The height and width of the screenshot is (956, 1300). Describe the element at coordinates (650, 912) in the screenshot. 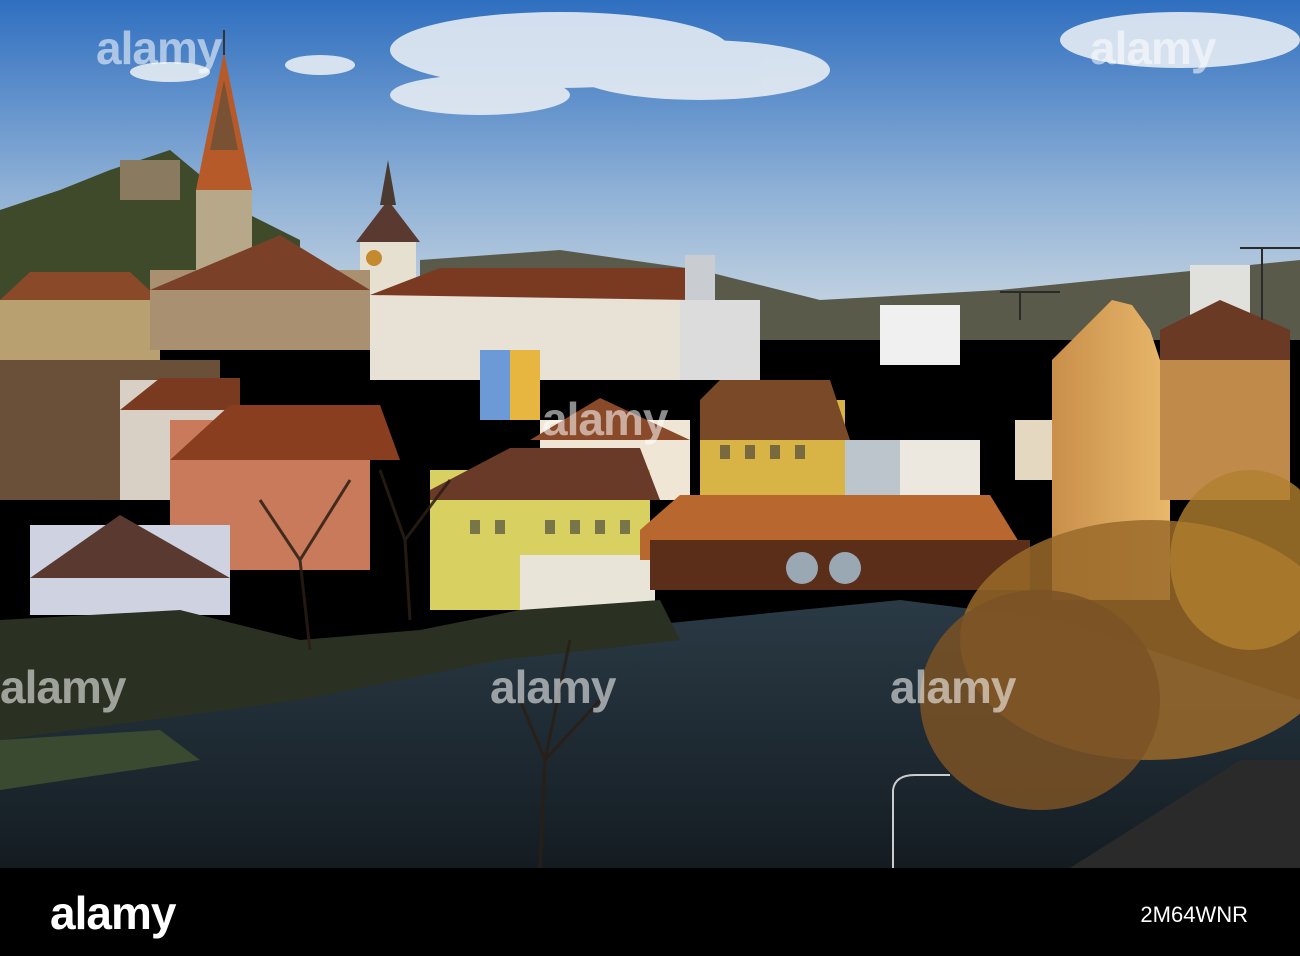

I see `footer-bar: alamy 2M64WNR` at that location.